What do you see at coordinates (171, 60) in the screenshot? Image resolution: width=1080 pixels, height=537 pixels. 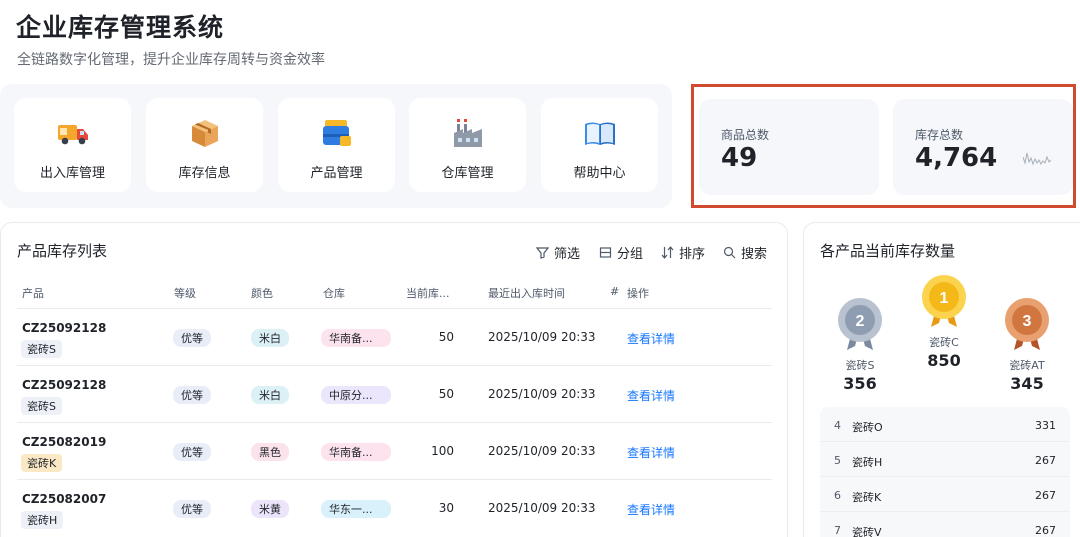 I see `page-subtitle: 全链路数字化管理，提升企业库存周转与资金效率` at bounding box center [171, 60].